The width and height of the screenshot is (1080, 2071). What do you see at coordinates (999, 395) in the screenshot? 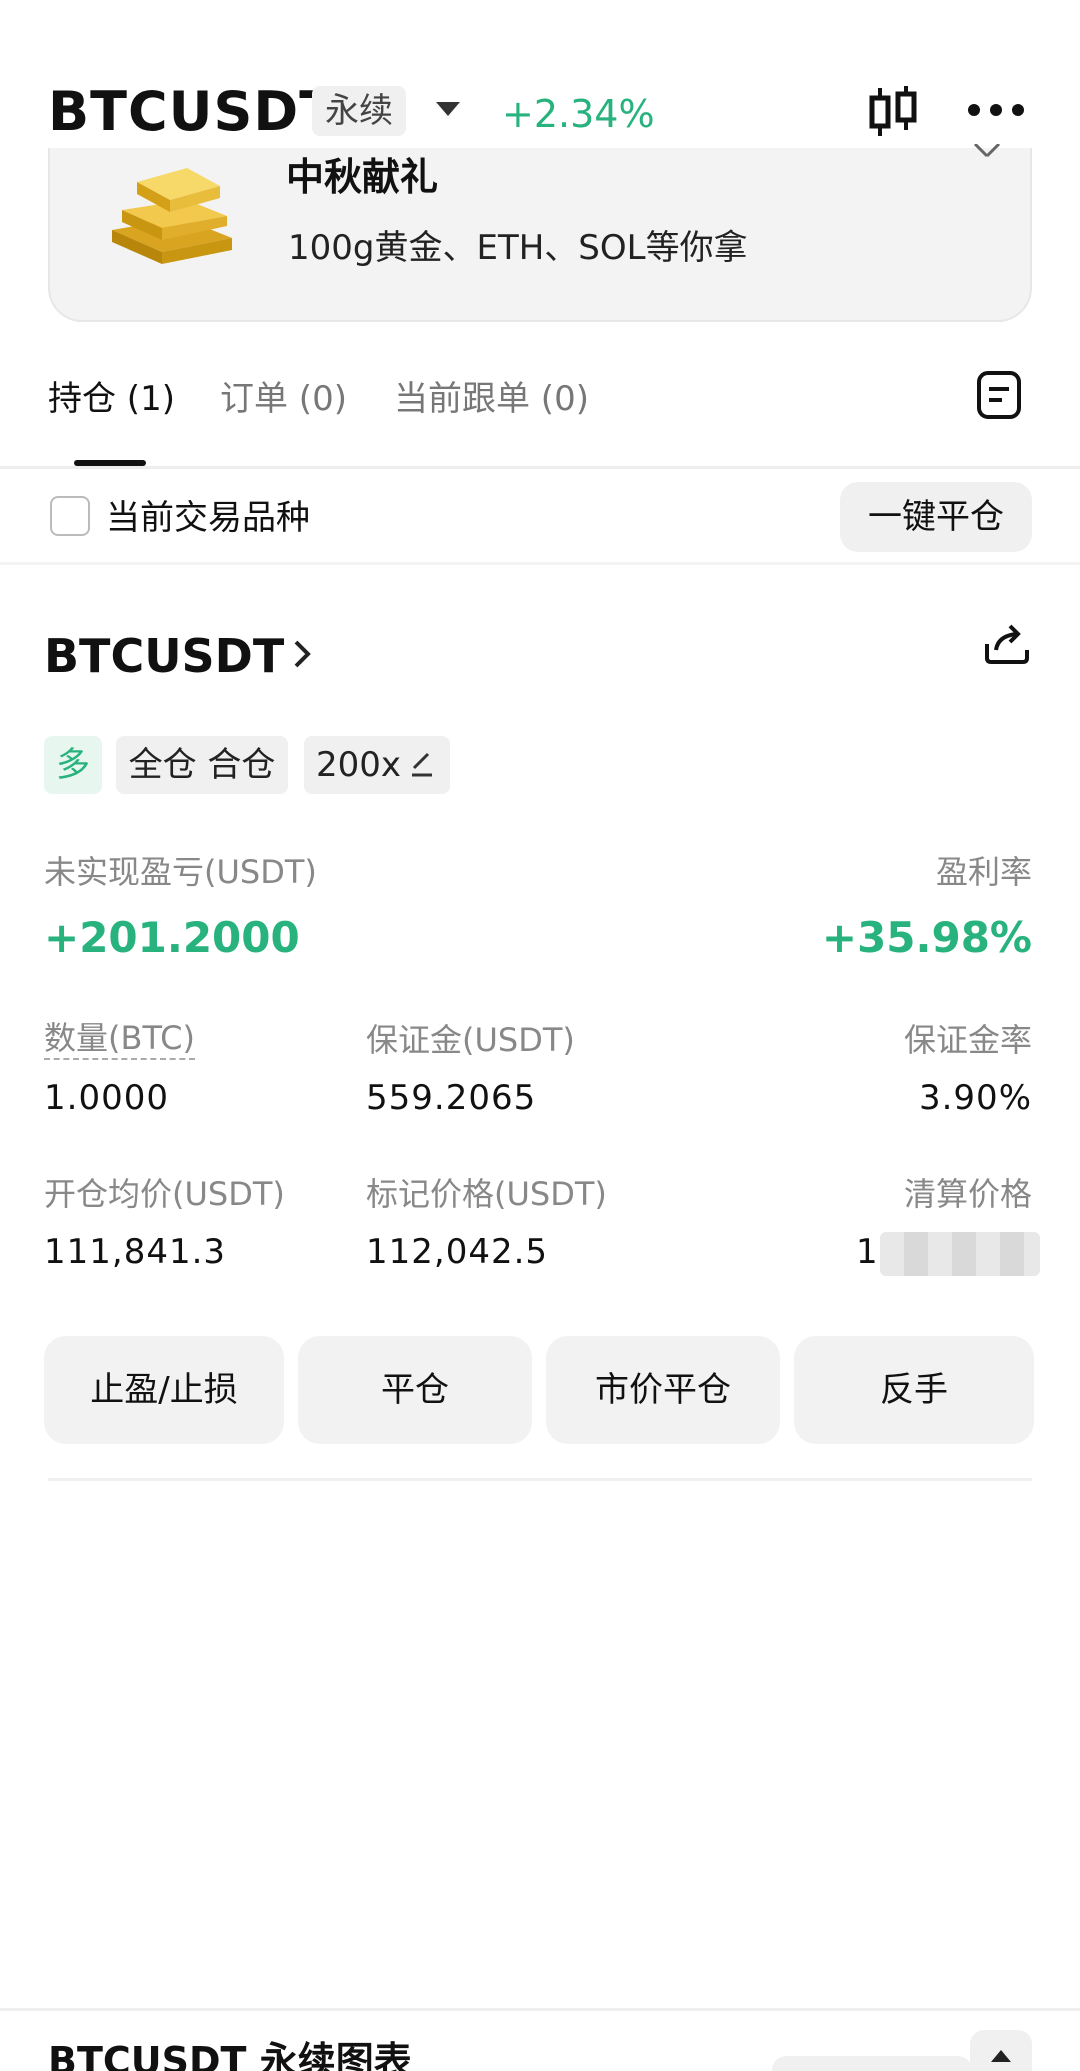
I see `document-icon` at bounding box center [999, 395].